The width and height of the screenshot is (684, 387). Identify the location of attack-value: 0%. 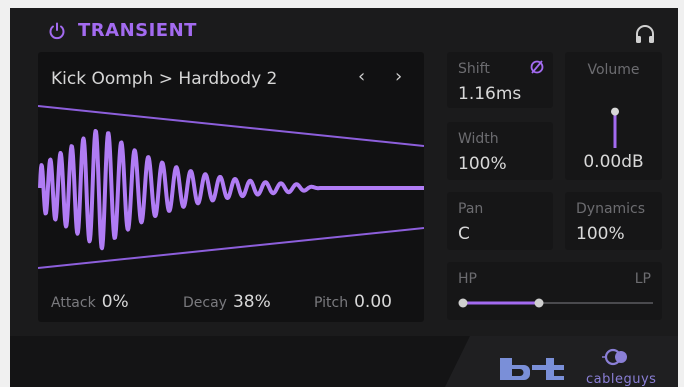
(115, 302).